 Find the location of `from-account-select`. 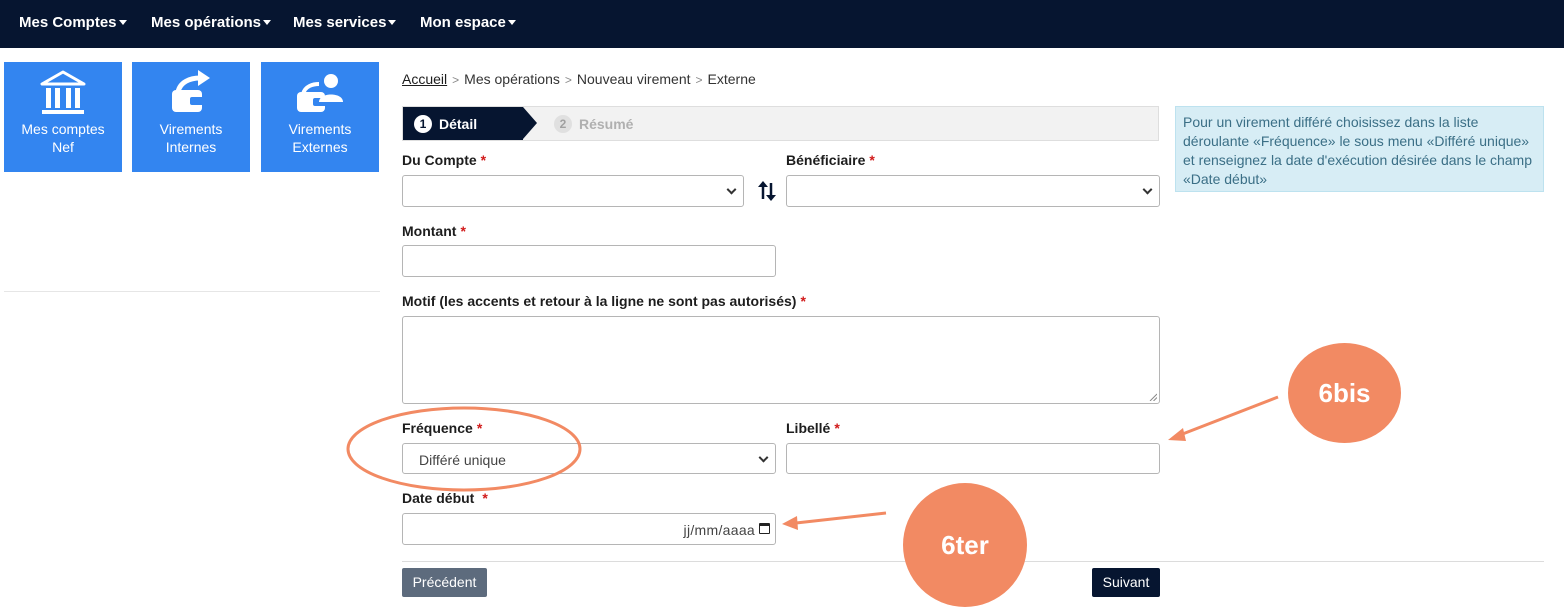

from-account-select is located at coordinates (573, 191).